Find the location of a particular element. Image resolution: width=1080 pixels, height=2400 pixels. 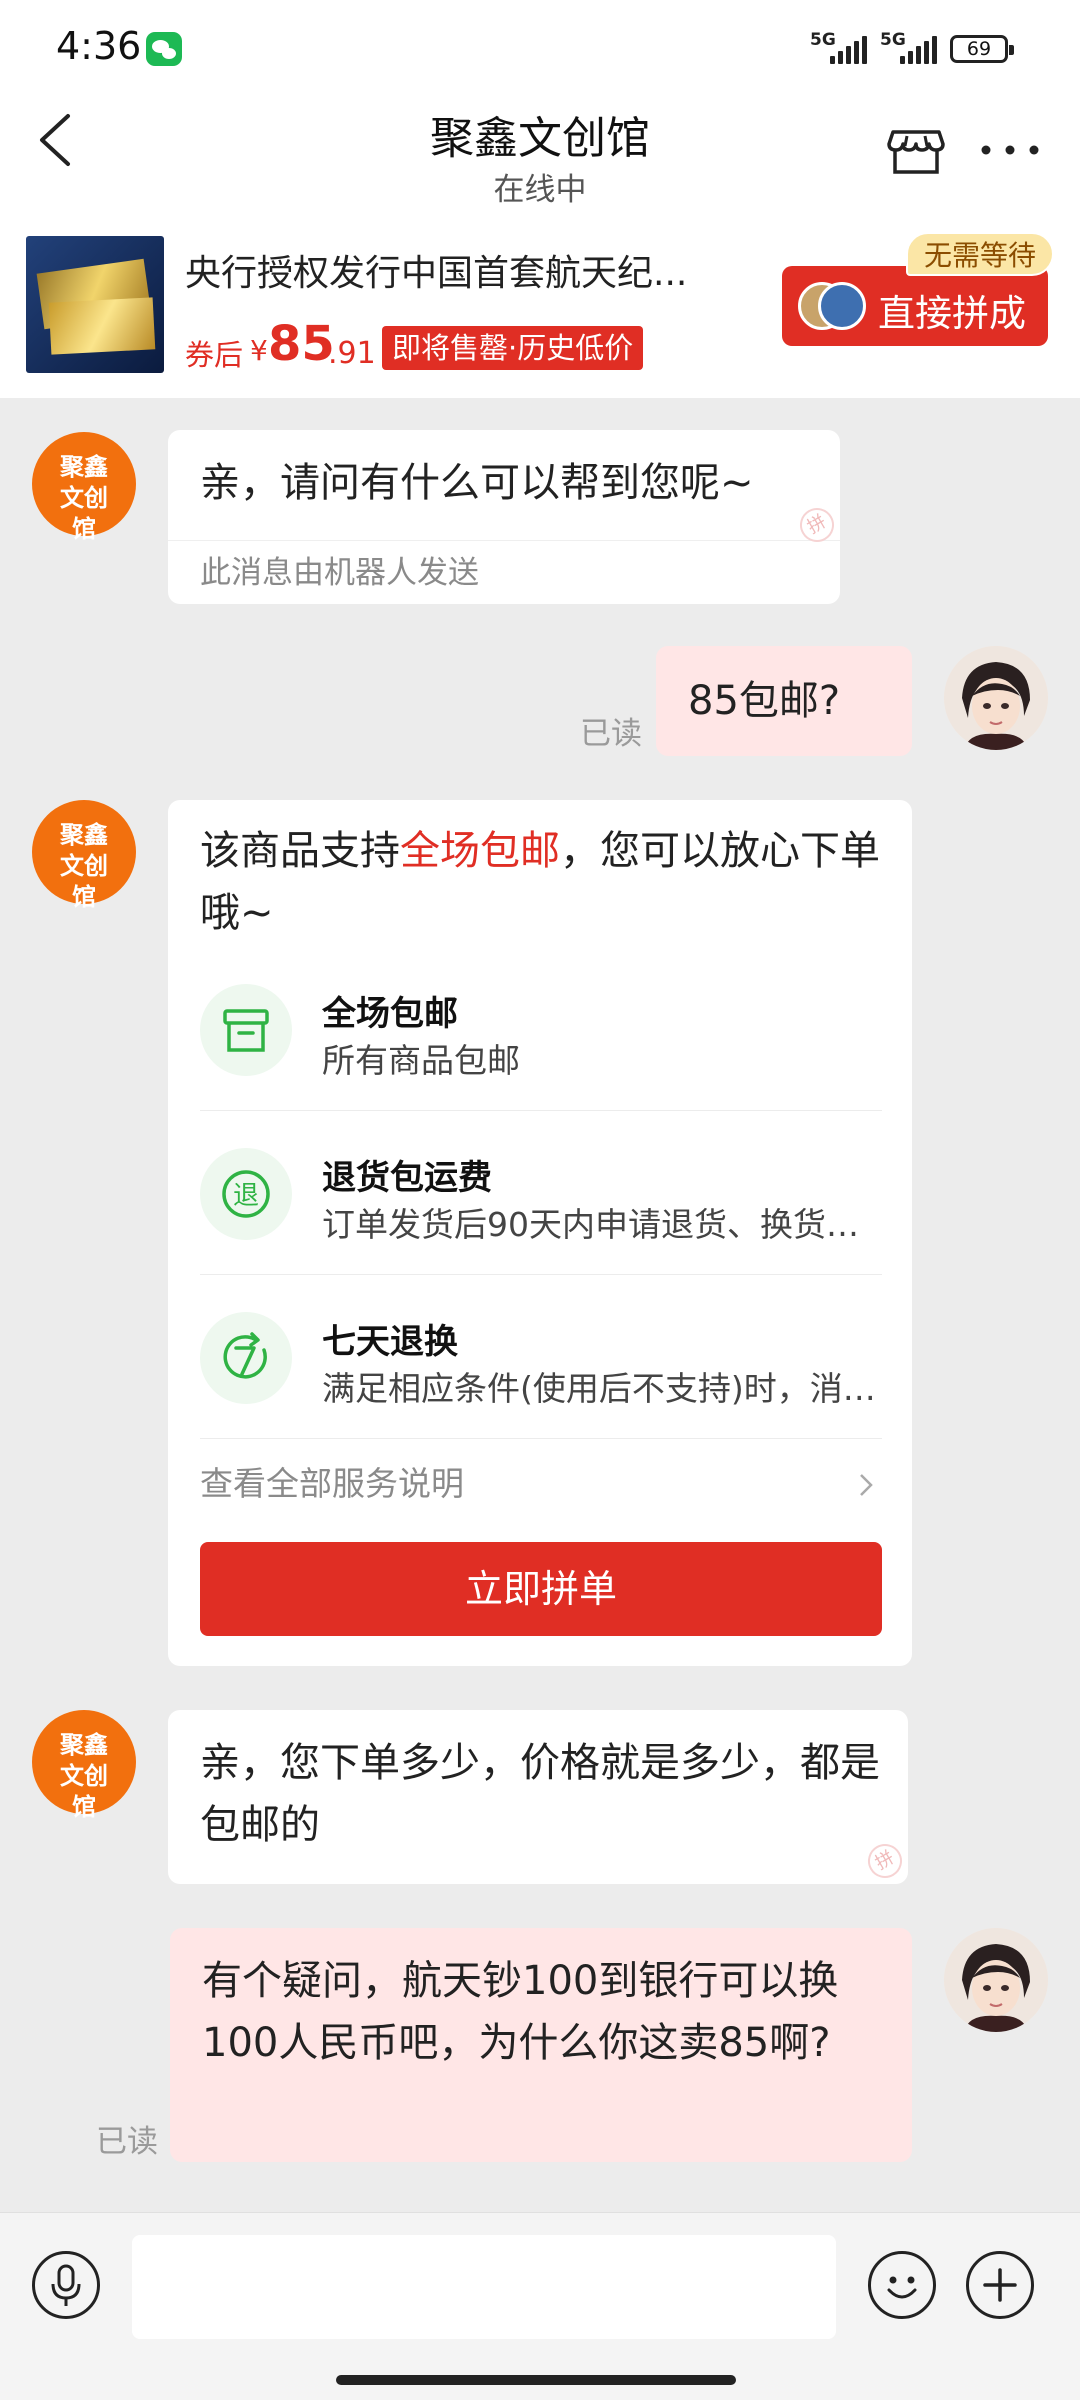

emoji-icon is located at coordinates (902, 2285).